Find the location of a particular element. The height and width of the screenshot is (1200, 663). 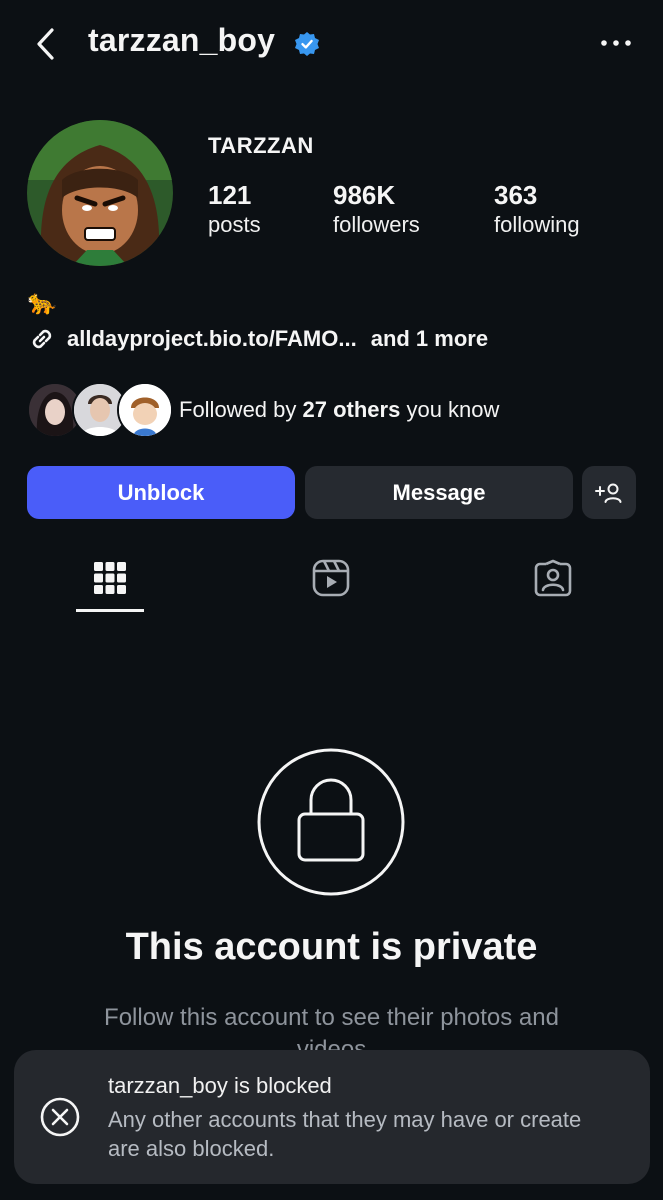

unblock-button: Unblock is located at coordinates (161, 492).